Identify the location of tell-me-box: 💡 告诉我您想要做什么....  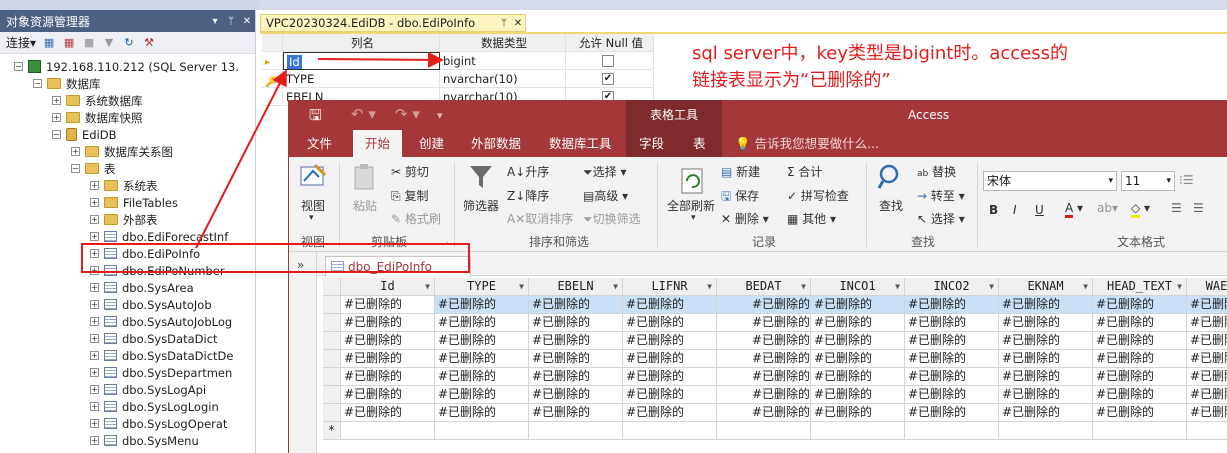
(807, 143).